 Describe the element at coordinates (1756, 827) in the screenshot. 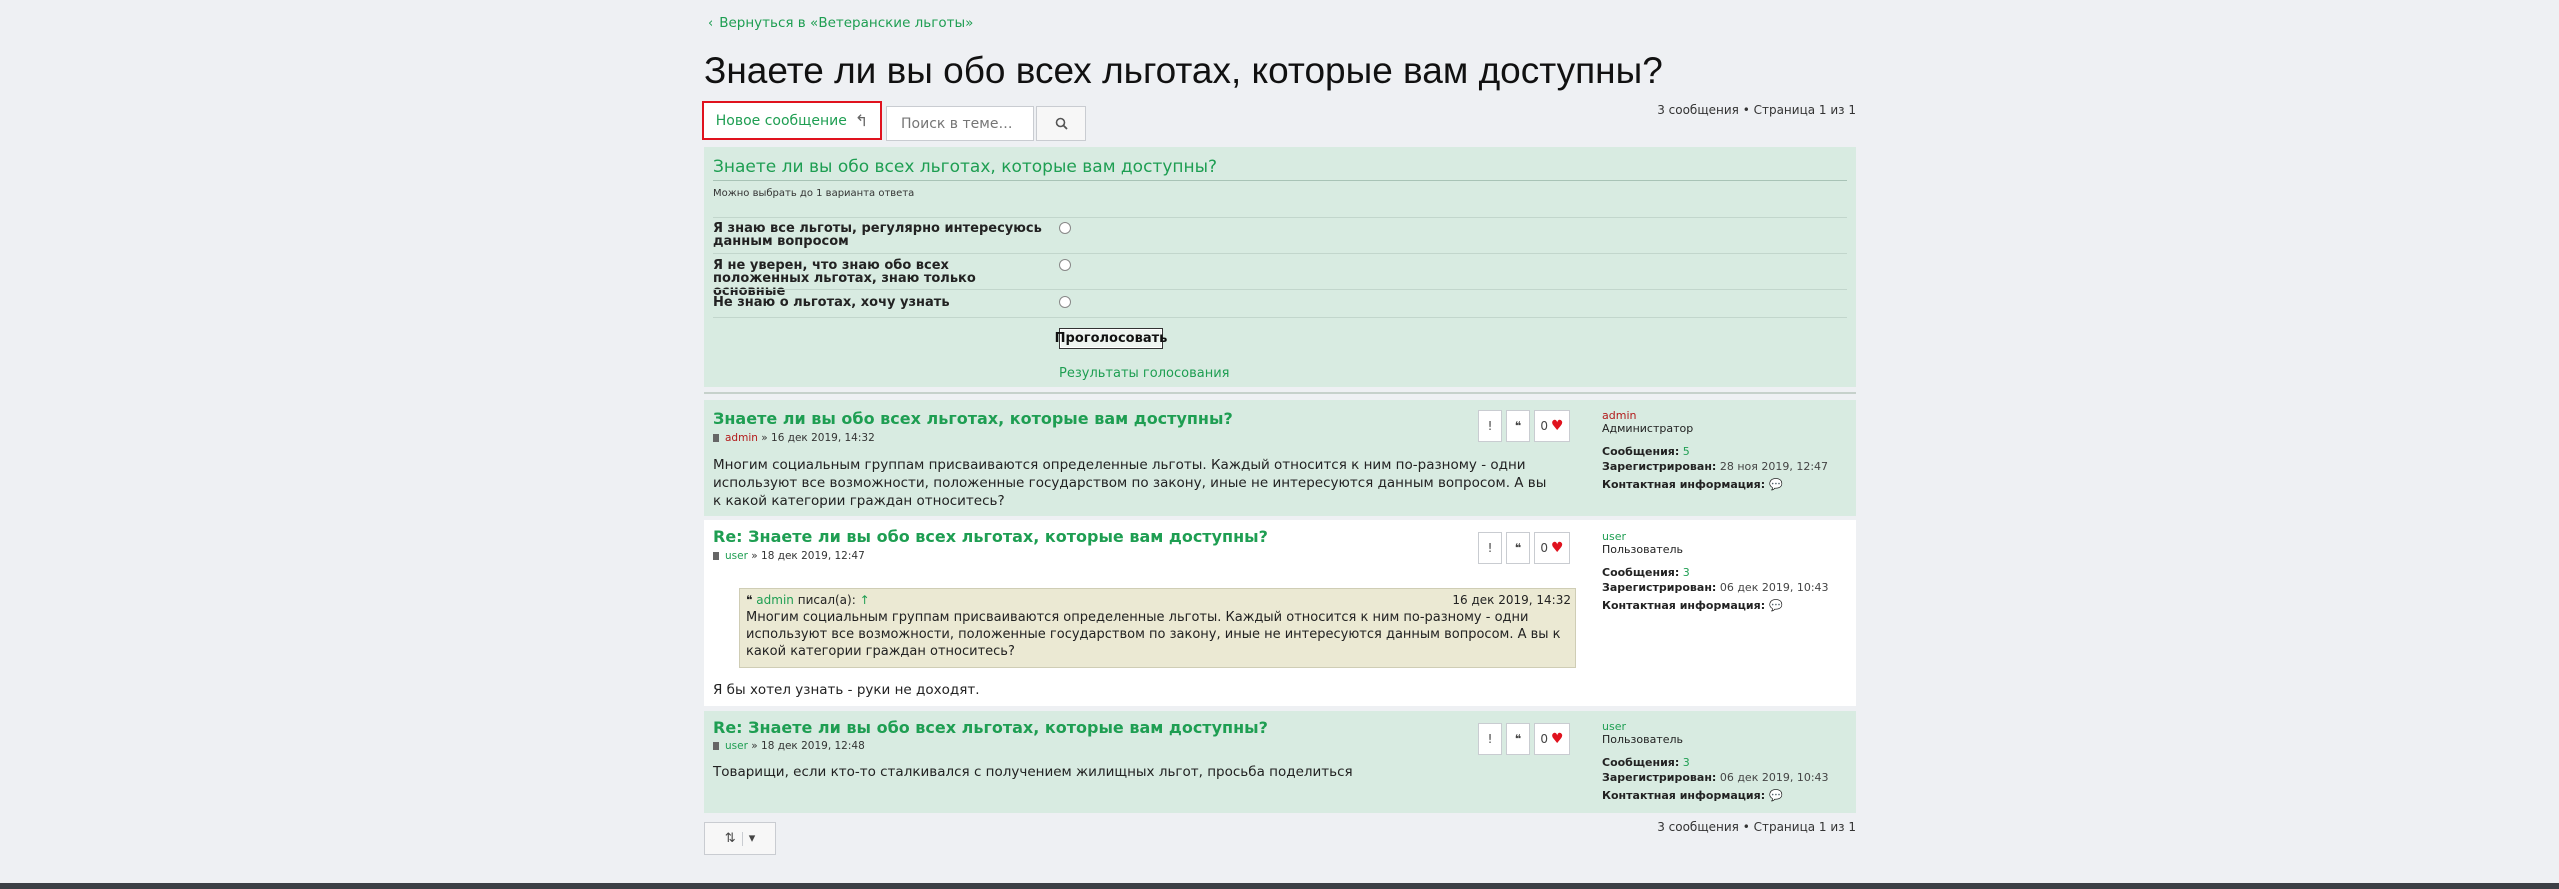

I see `pagination-info: 3 сообщения • Страница 1 из 1` at that location.